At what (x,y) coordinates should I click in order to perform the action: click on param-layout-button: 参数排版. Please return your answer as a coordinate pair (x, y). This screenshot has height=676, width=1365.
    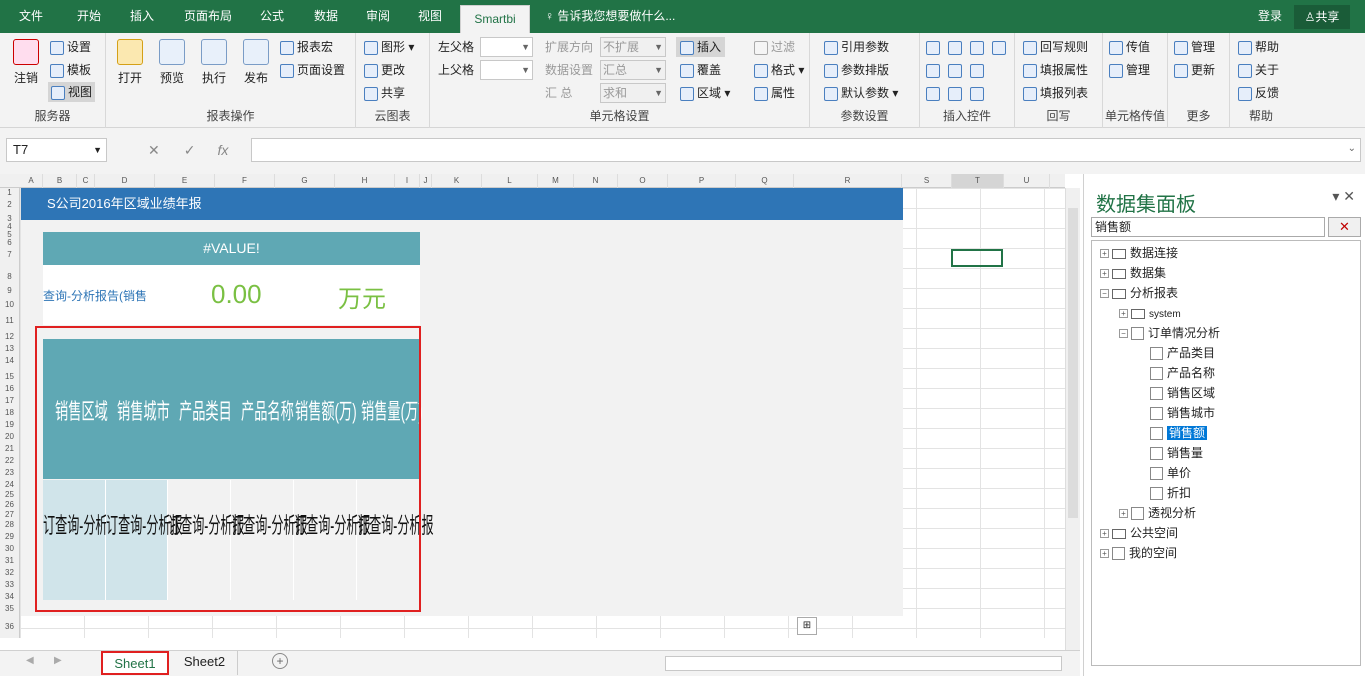
    Looking at the image, I should click on (856, 70).